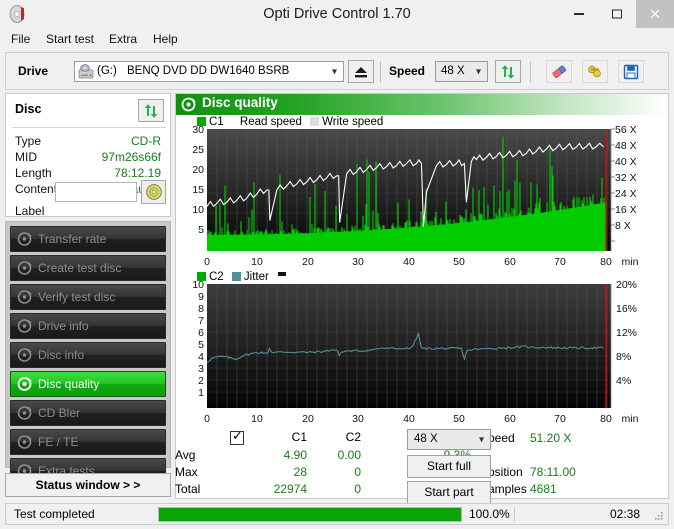 This screenshot has height=529, width=674. I want to click on sidebar-item-verify-test-disc: Verify test disc, so click(88, 297).